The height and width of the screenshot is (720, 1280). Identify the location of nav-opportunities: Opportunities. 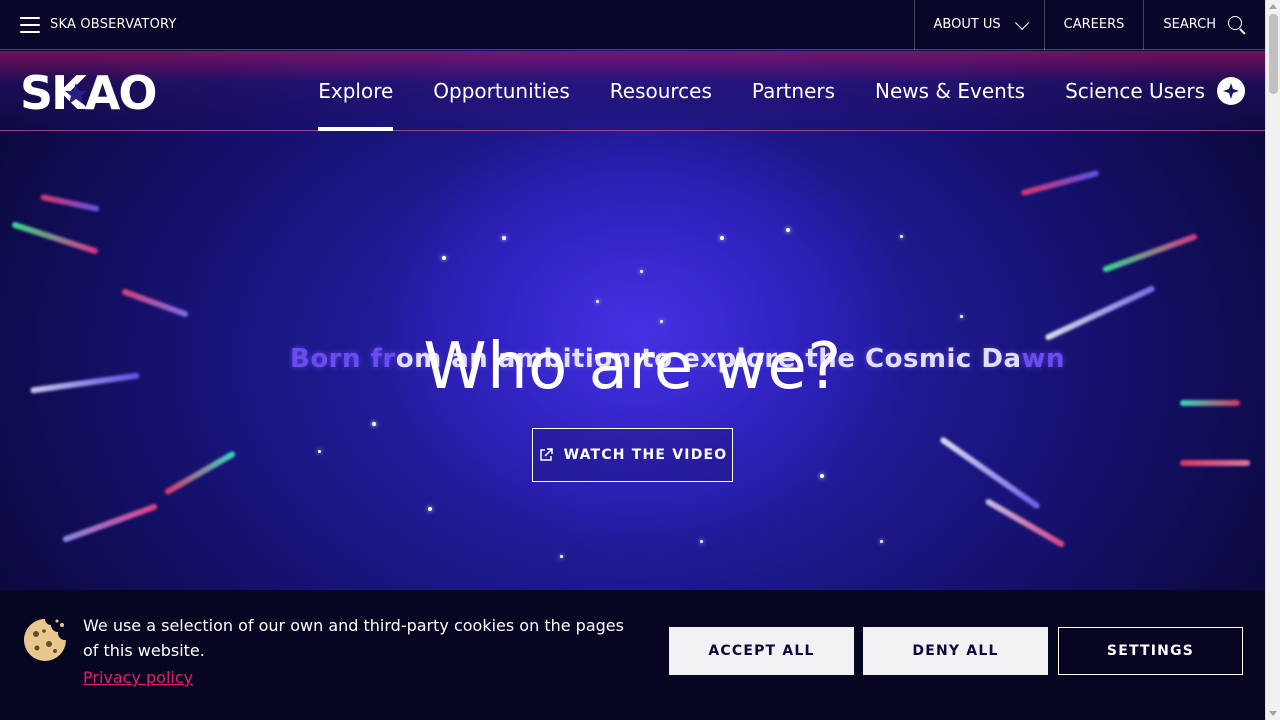
(501, 91).